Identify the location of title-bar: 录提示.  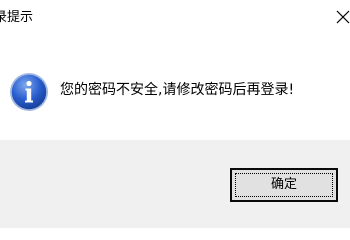
(175, 17).